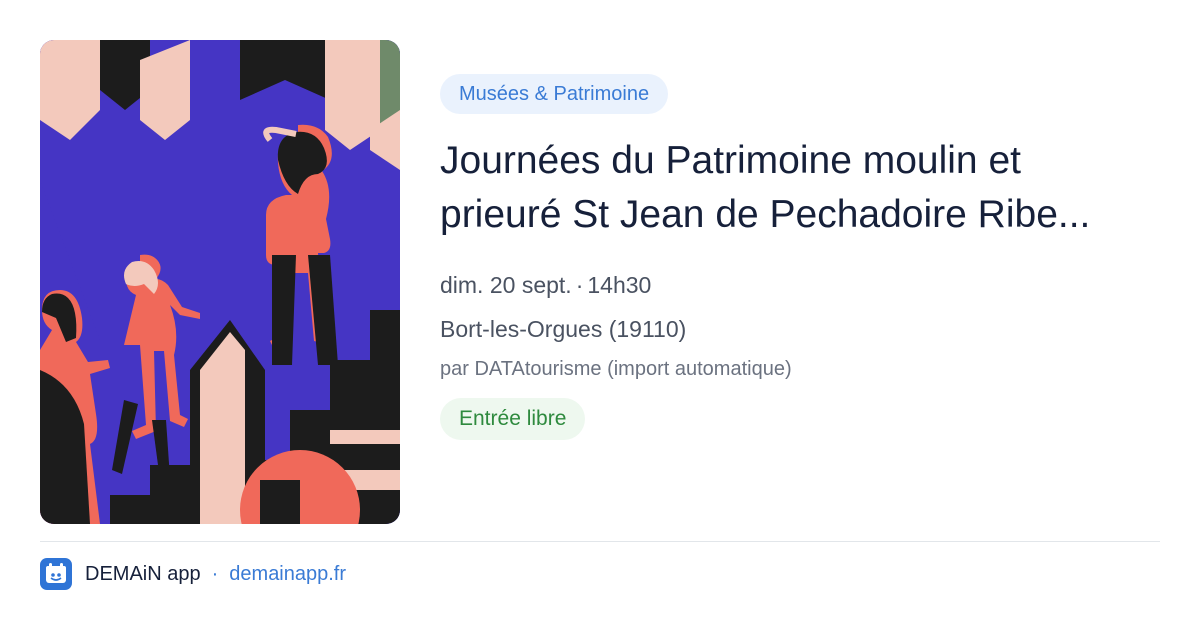  I want to click on event-date: dim. 20 sept., so click(506, 285).